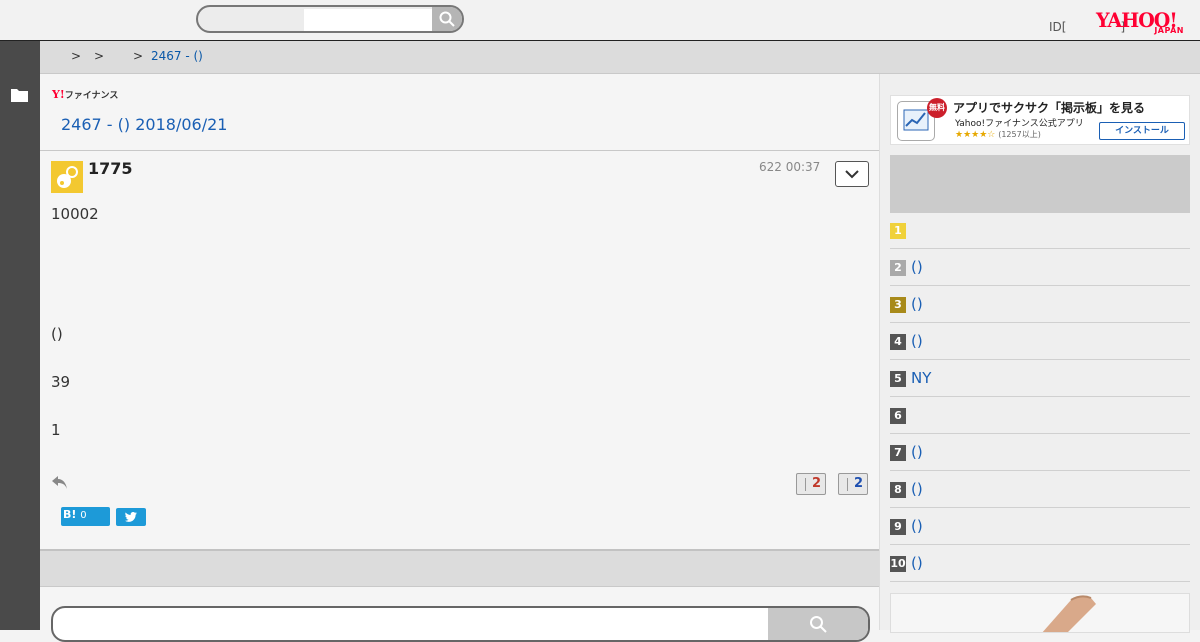 The height and width of the screenshot is (642, 1200). Describe the element at coordinates (1069, 613) in the screenshot. I see `ad-image` at that location.